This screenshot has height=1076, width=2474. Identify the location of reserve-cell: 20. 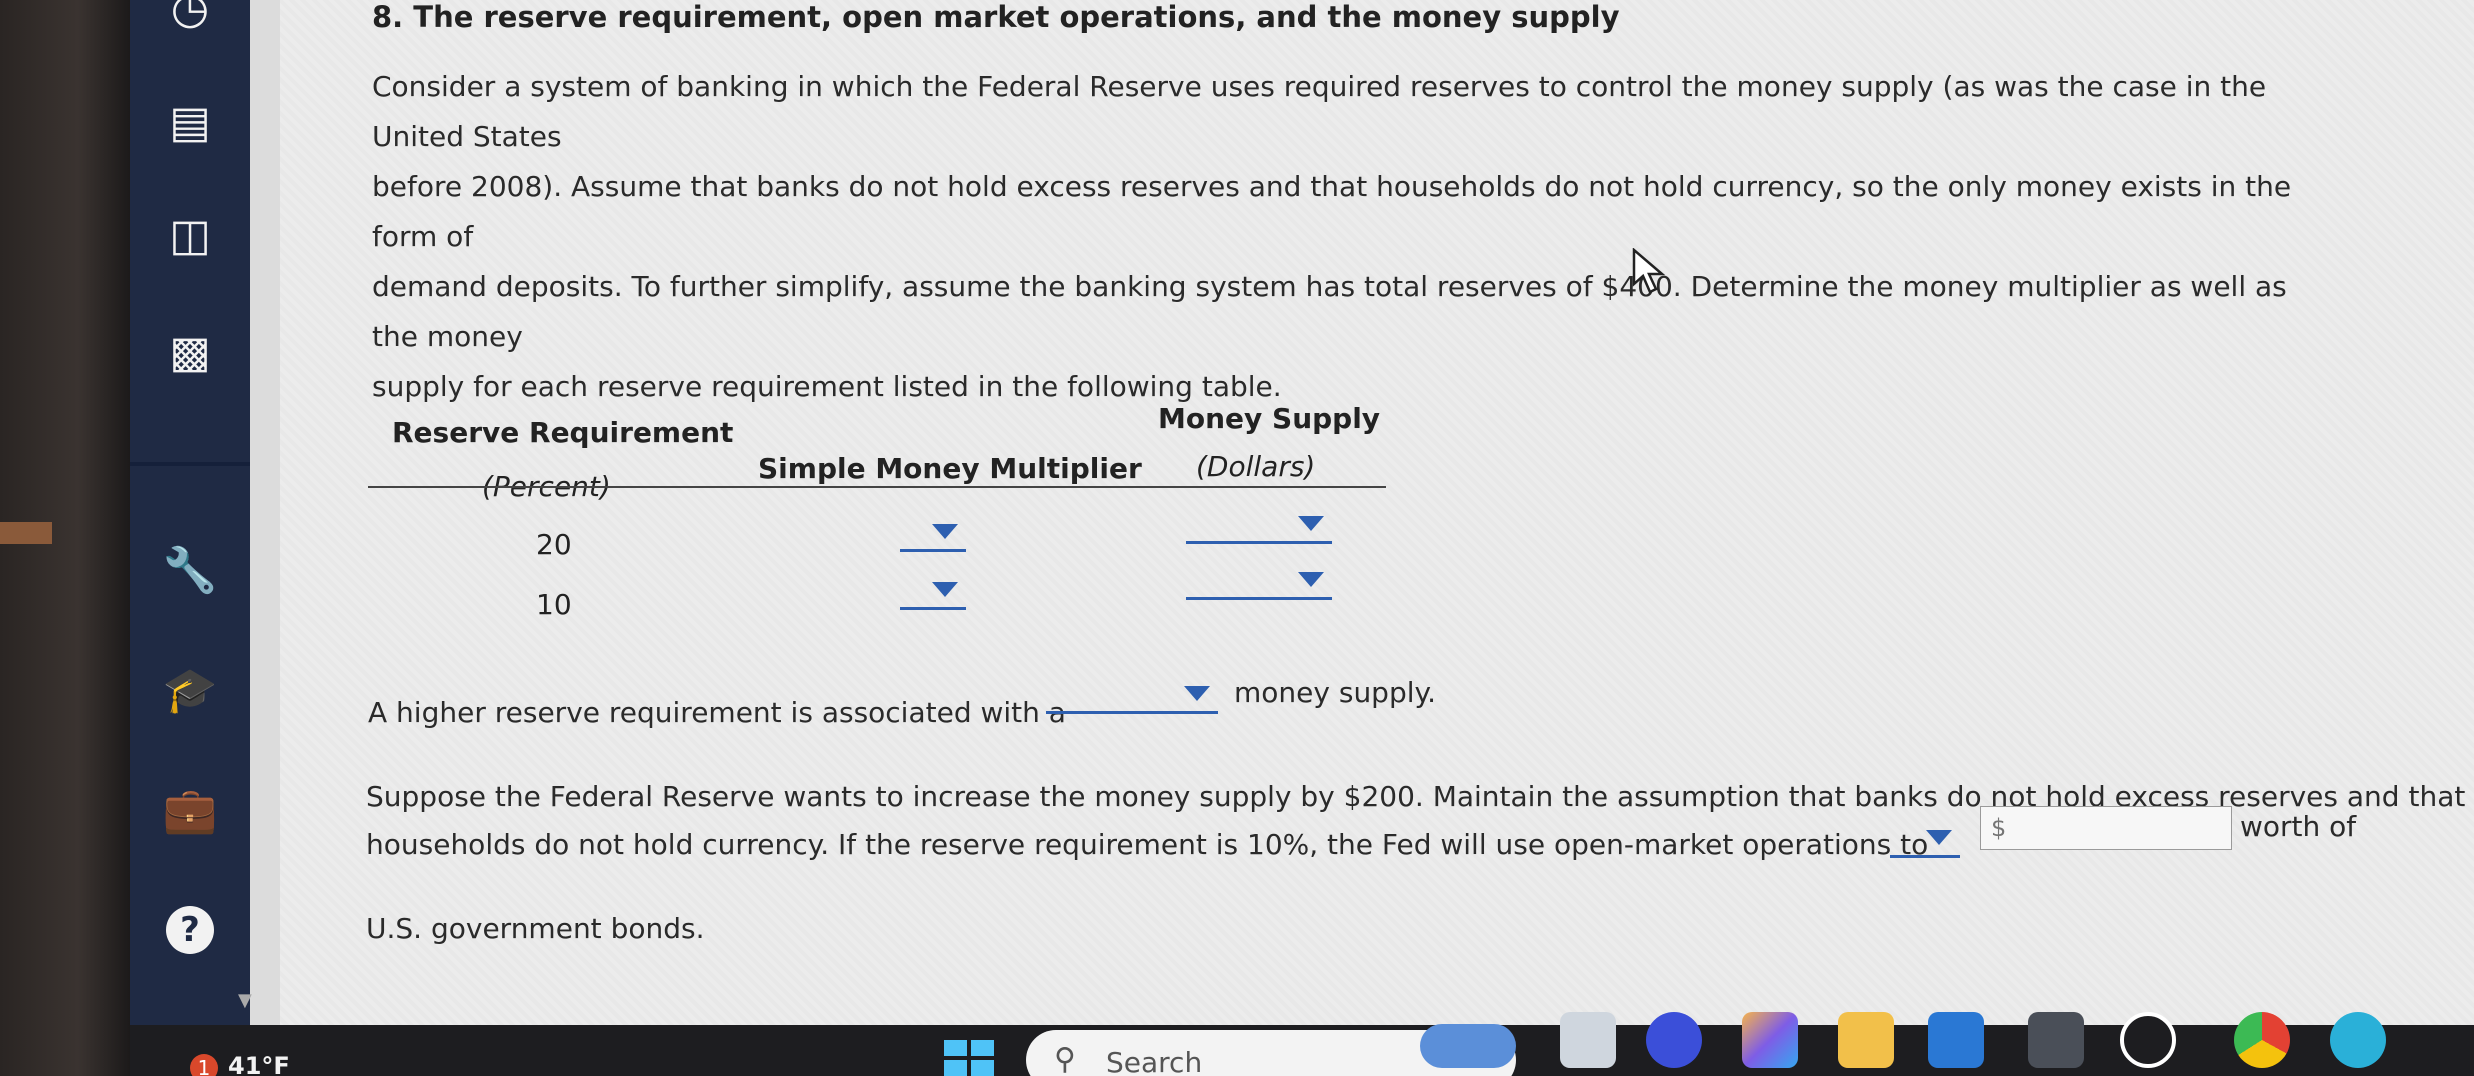
(554, 544).